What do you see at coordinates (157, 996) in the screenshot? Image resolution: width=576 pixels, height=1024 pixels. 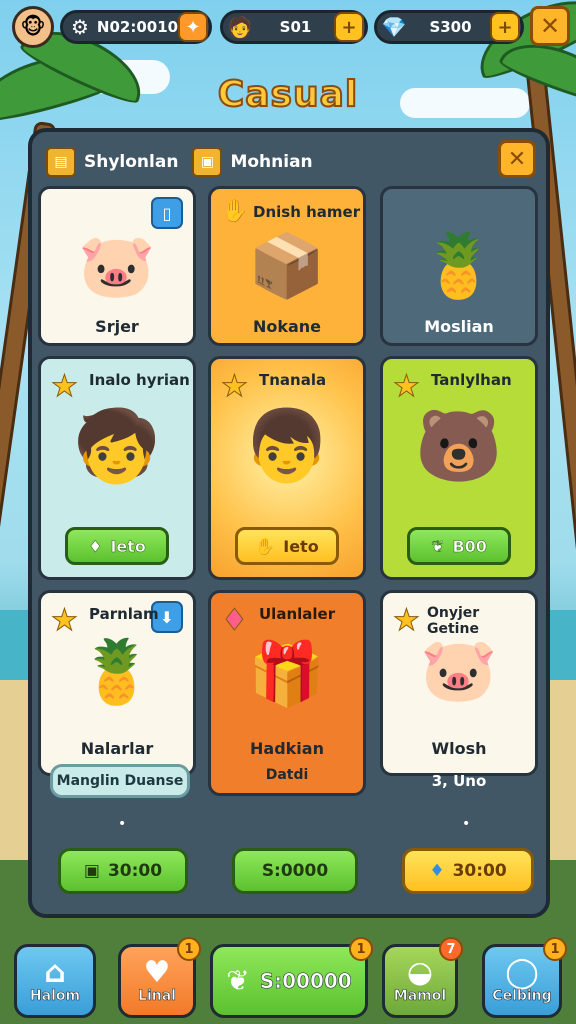 I see `nav-label: Linal` at bounding box center [157, 996].